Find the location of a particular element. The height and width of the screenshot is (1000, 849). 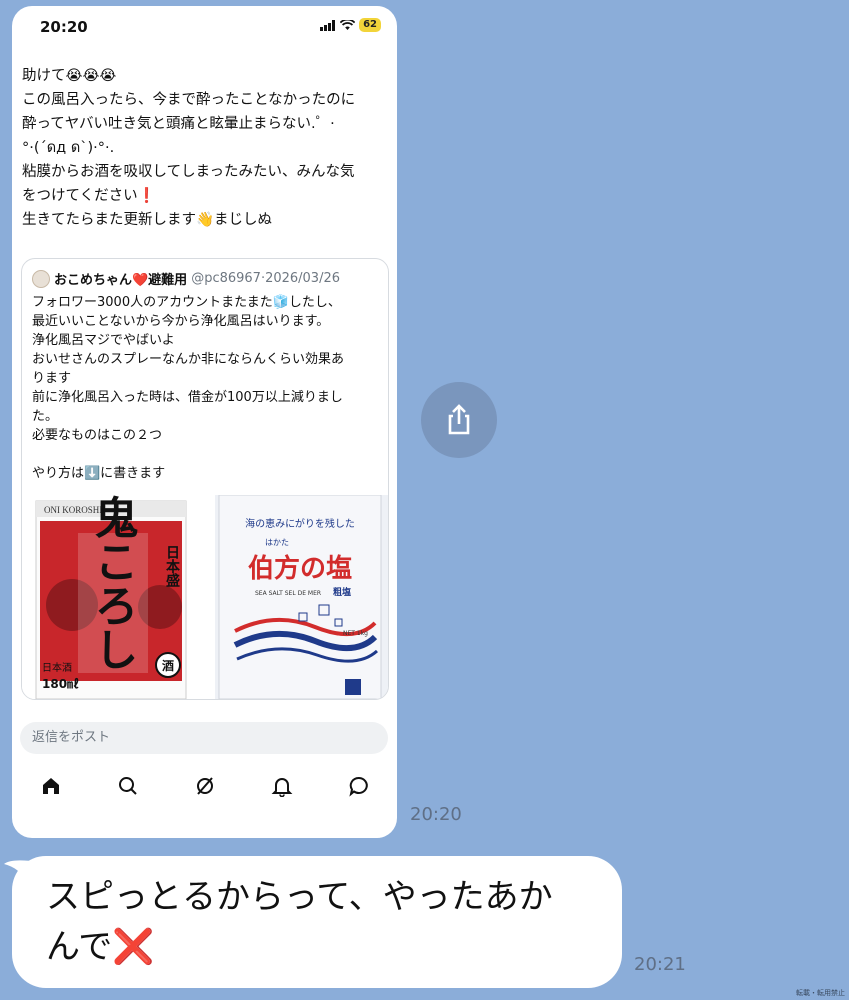

message-text: スピっとるからって、やったあか んで❌ is located at coordinates (326, 922).